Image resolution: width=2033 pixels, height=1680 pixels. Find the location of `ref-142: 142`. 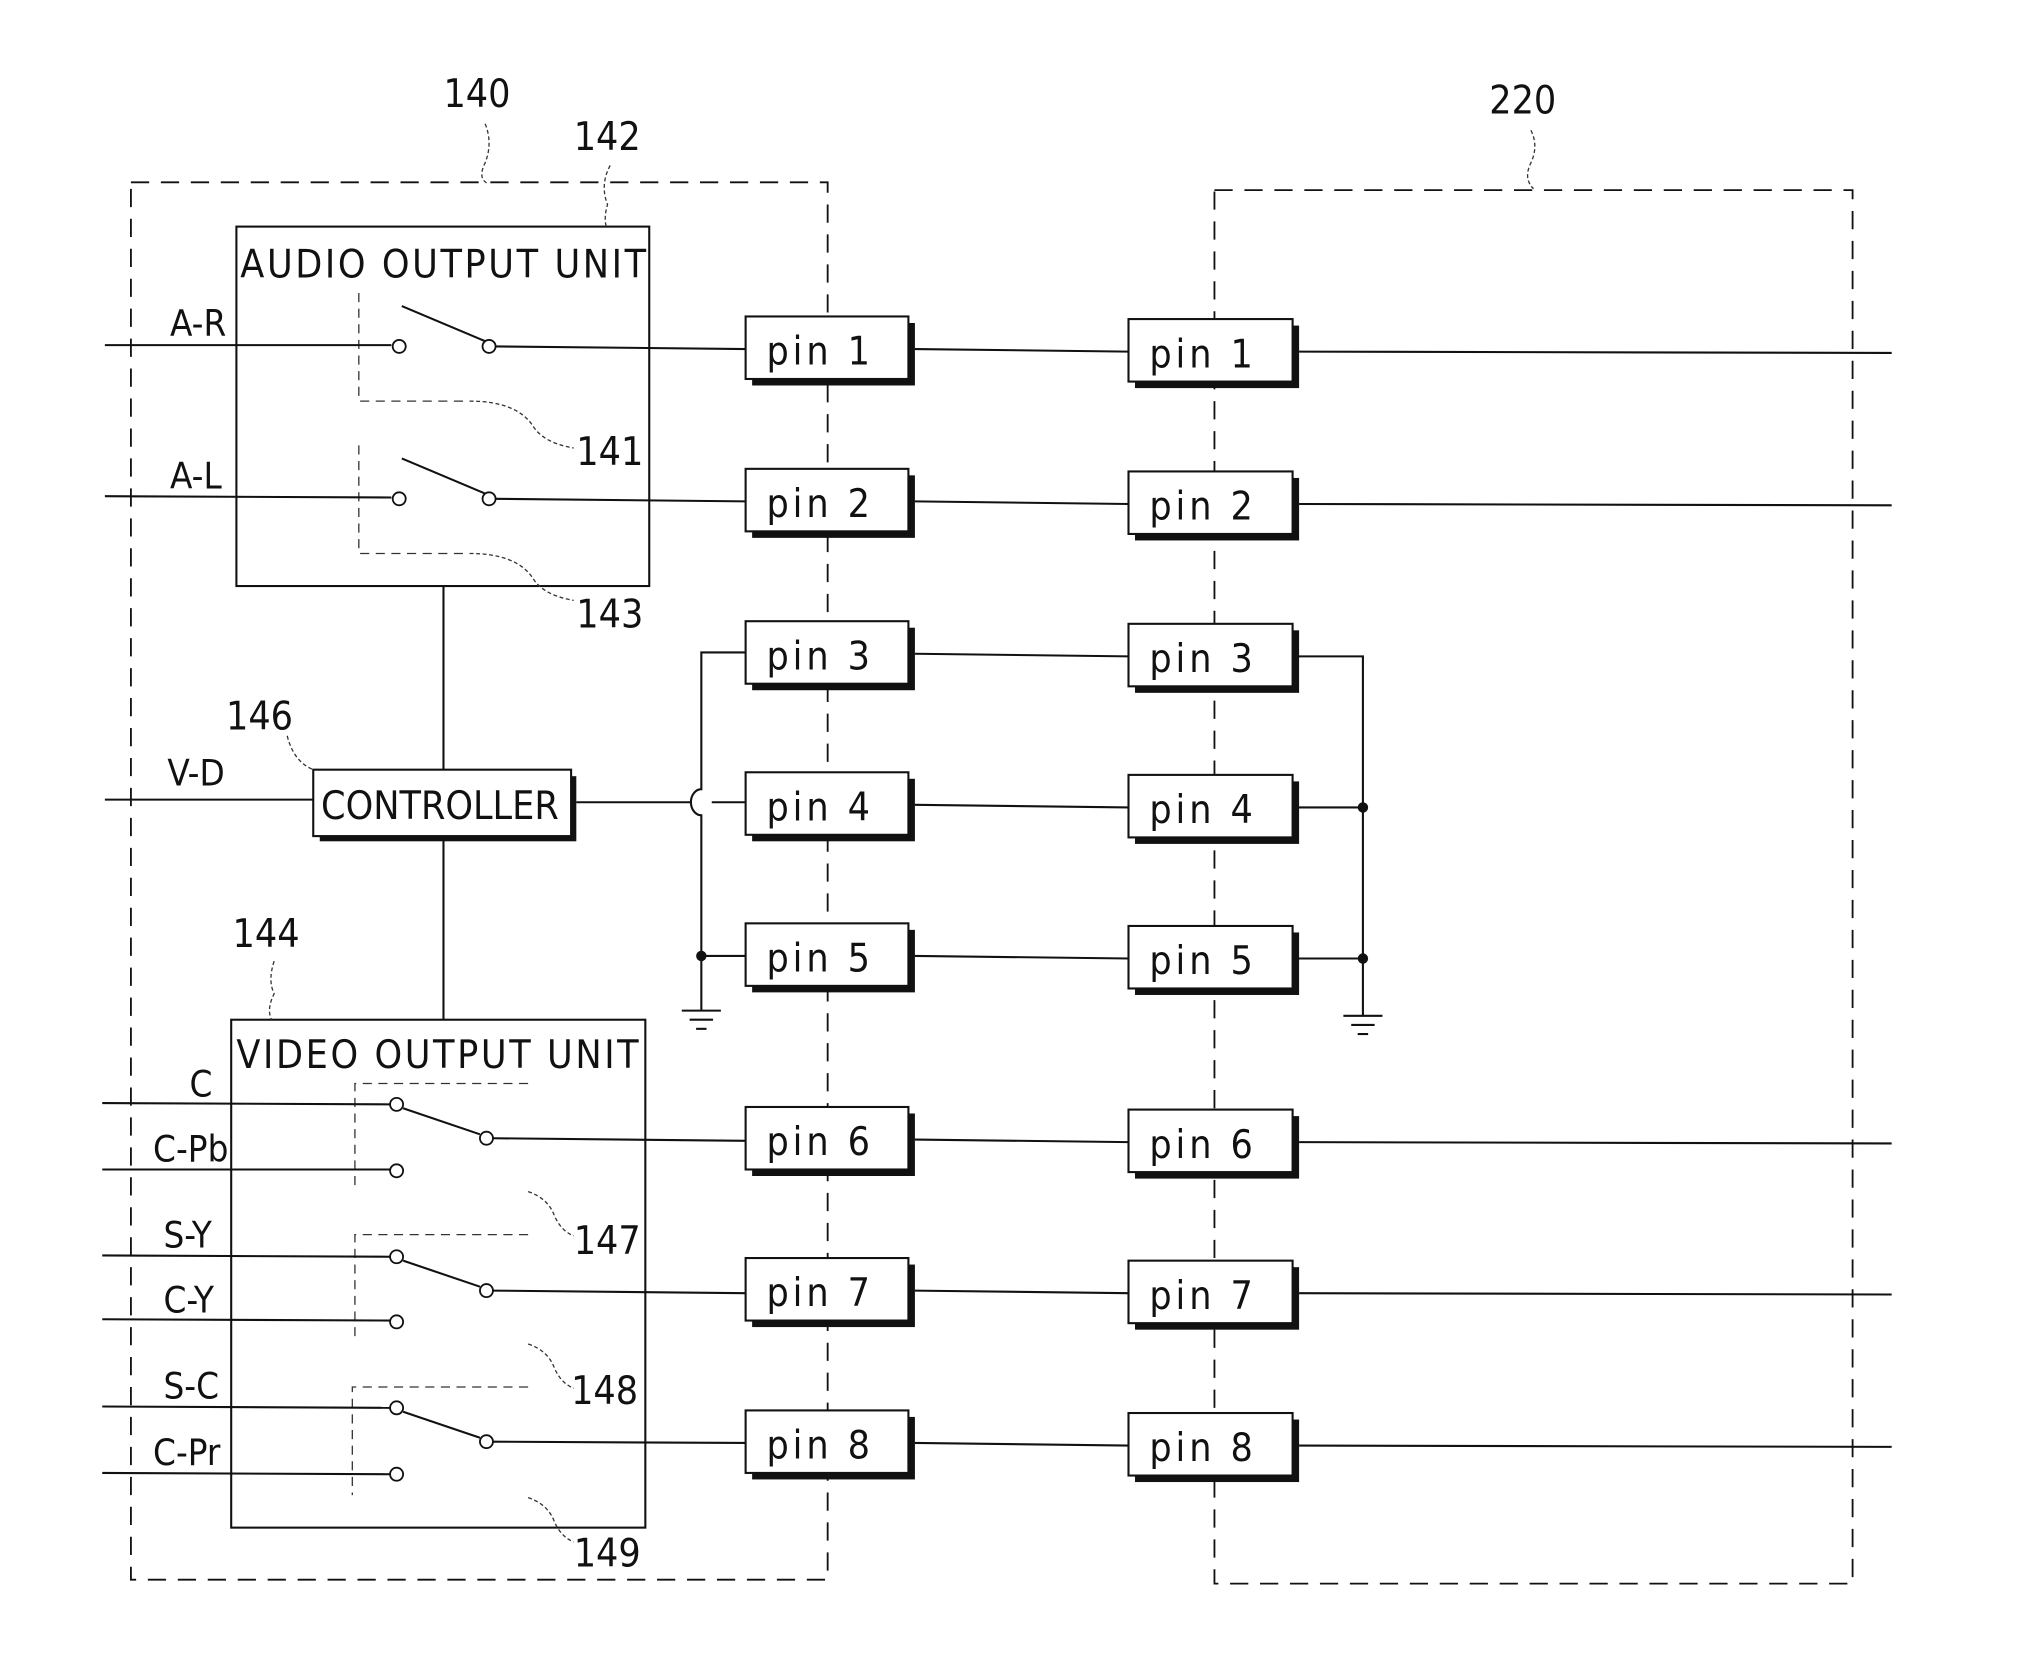

ref-142: 142 is located at coordinates (607, 137).